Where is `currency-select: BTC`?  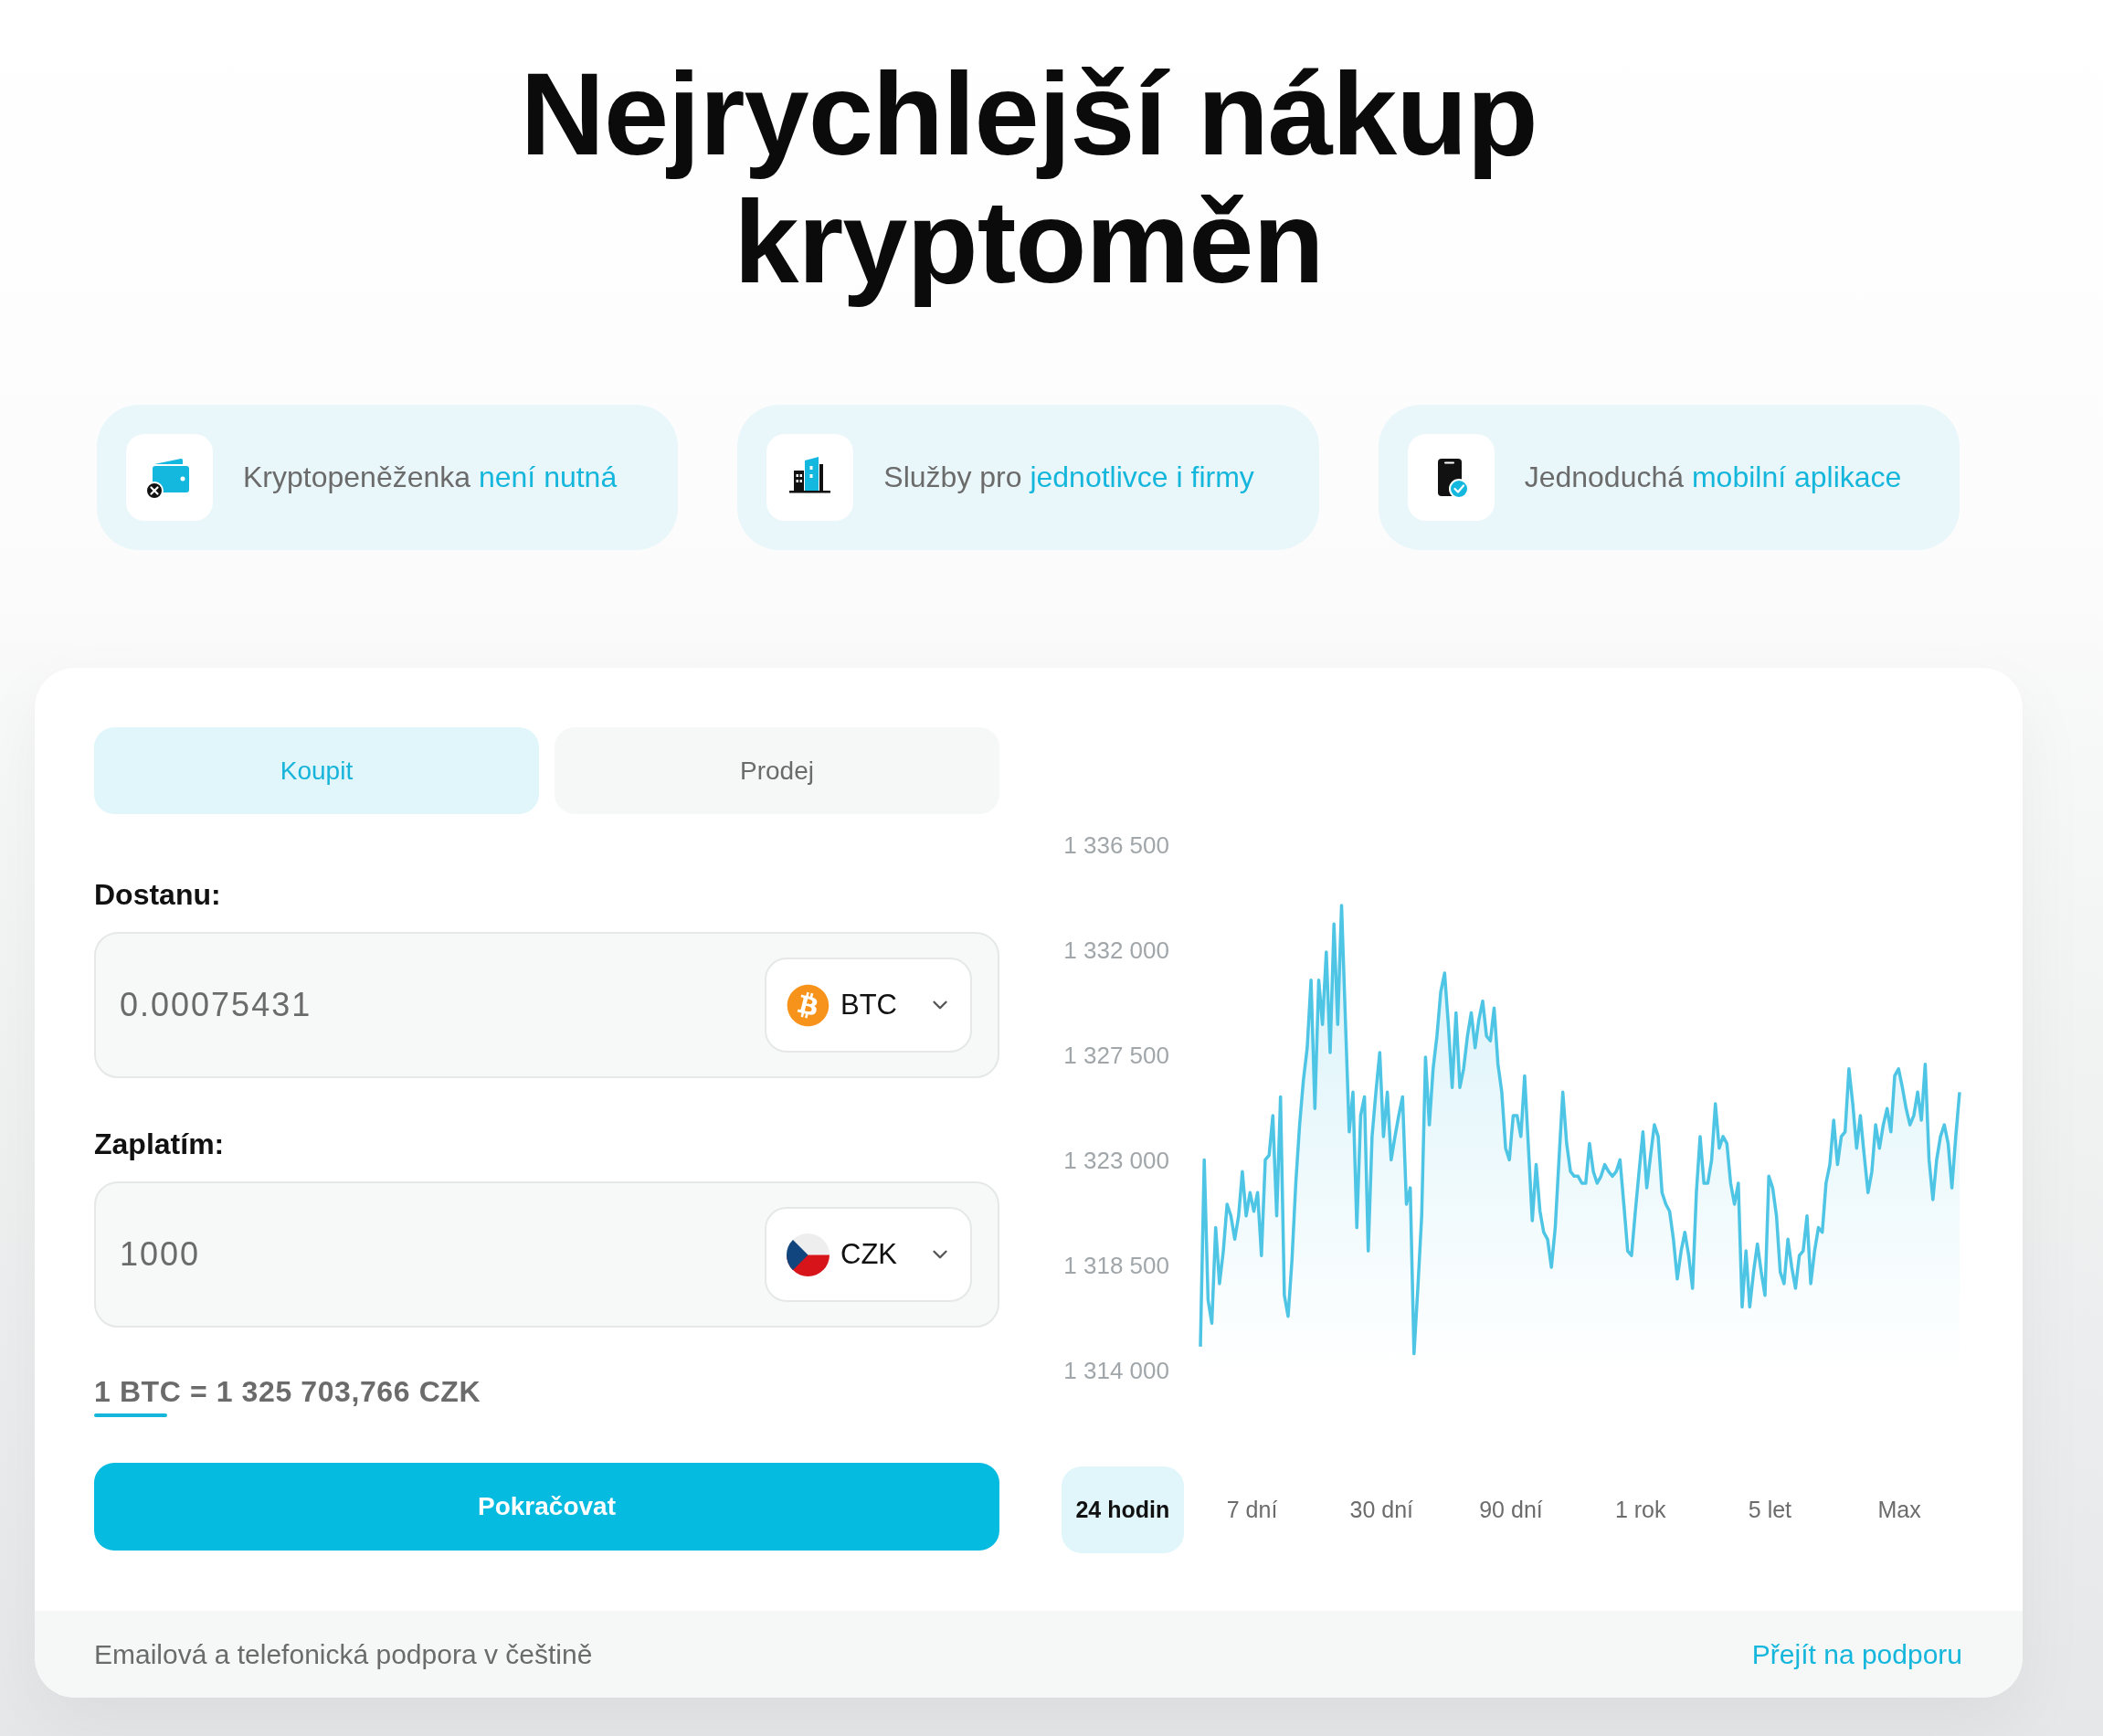
currency-select: BTC is located at coordinates (868, 1005).